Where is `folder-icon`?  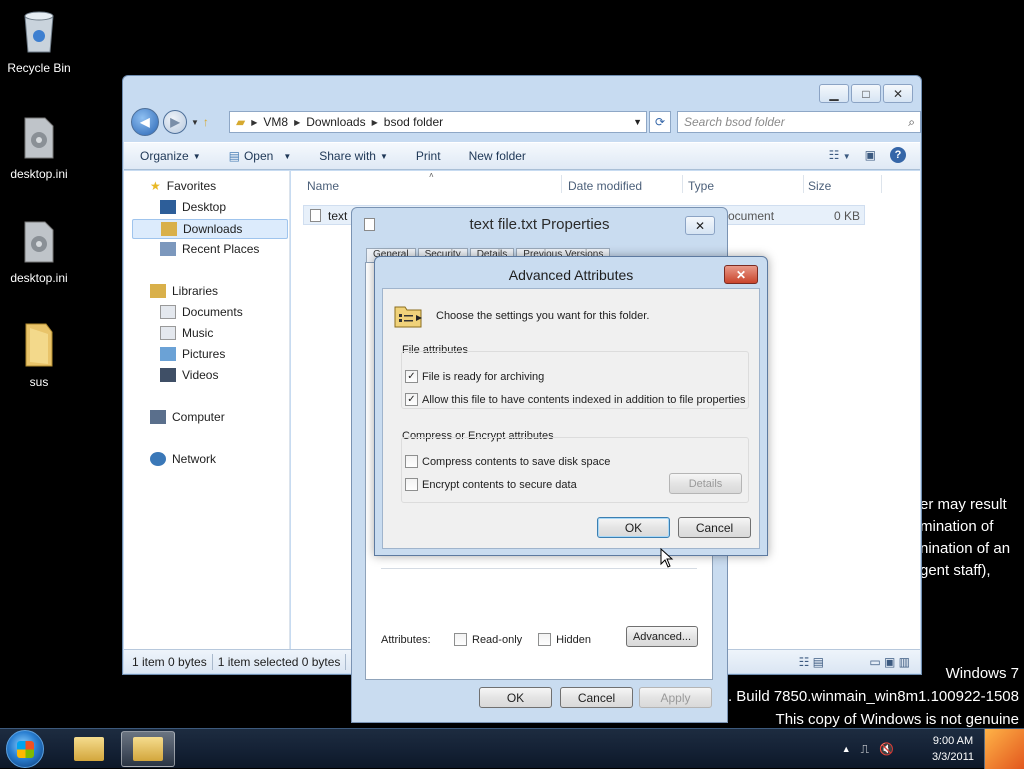 folder-icon is located at coordinates (148, 749).